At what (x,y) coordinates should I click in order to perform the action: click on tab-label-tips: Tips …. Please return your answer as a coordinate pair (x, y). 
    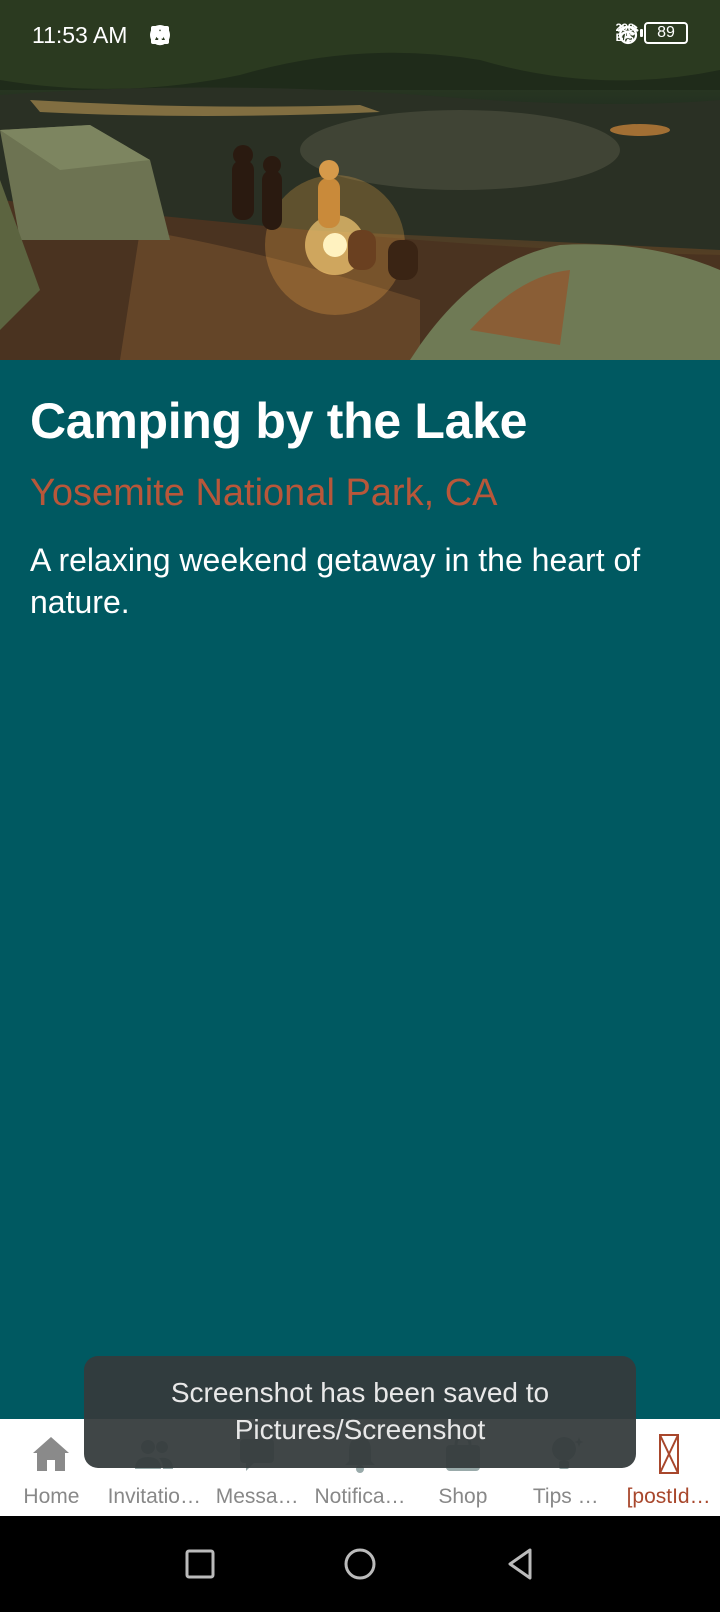
    Looking at the image, I should click on (565, 1496).